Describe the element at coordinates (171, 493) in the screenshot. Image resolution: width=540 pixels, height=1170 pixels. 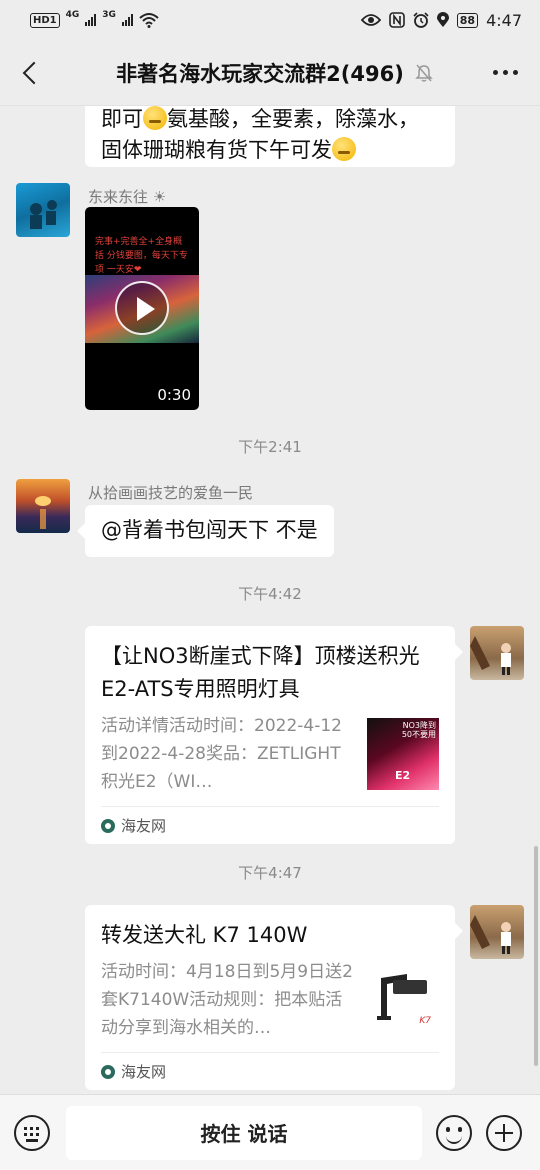
I see `sender-name: 从拾画画技艺的爱鱼一民` at that location.